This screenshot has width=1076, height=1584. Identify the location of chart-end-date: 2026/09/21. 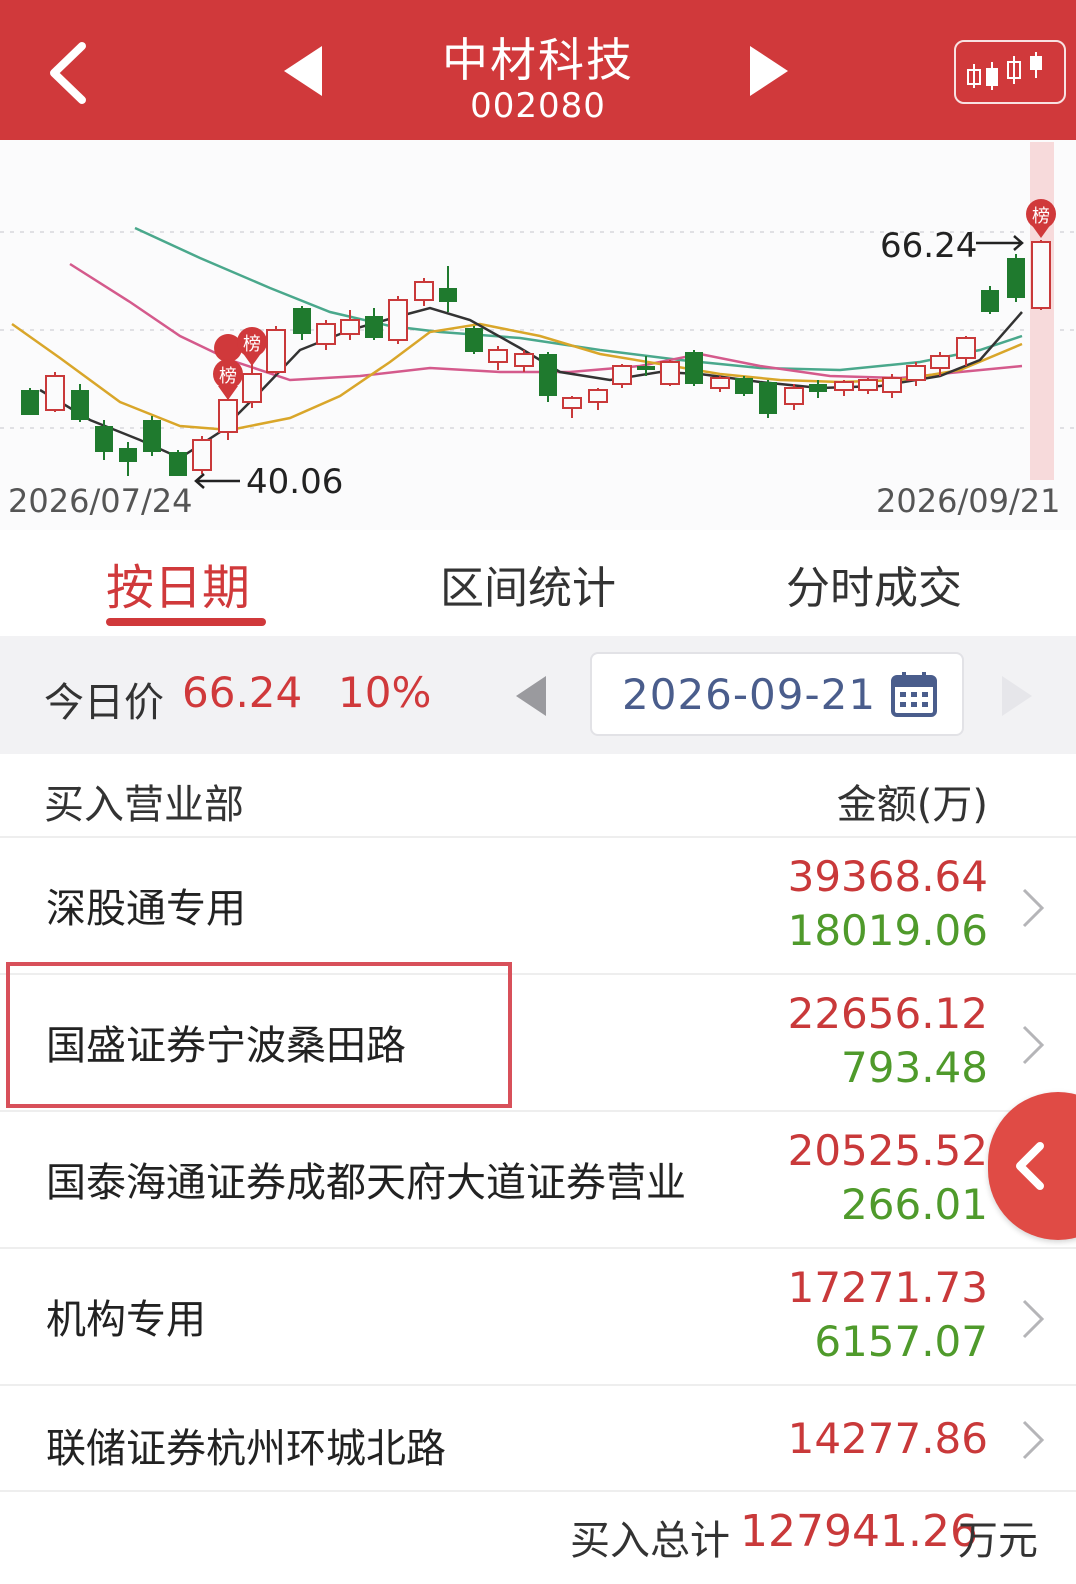
(968, 501).